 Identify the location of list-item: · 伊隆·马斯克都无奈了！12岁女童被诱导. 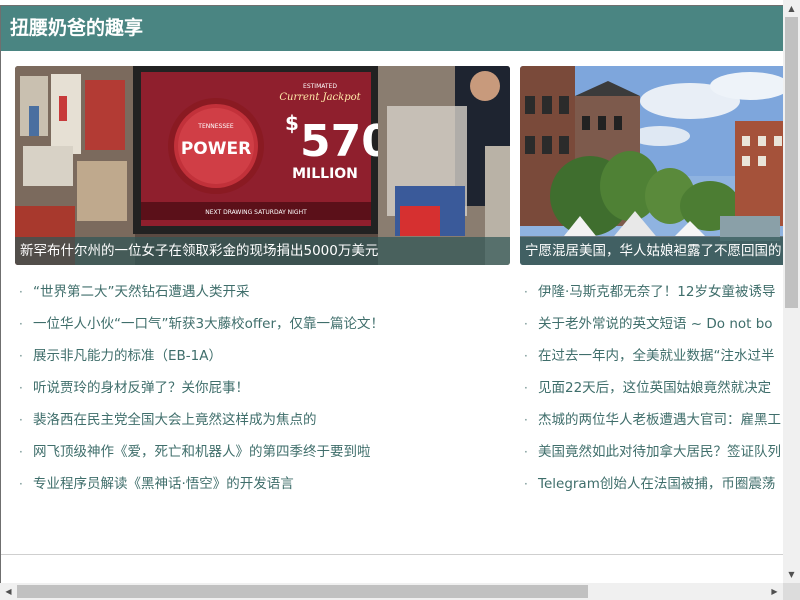
(651, 292).